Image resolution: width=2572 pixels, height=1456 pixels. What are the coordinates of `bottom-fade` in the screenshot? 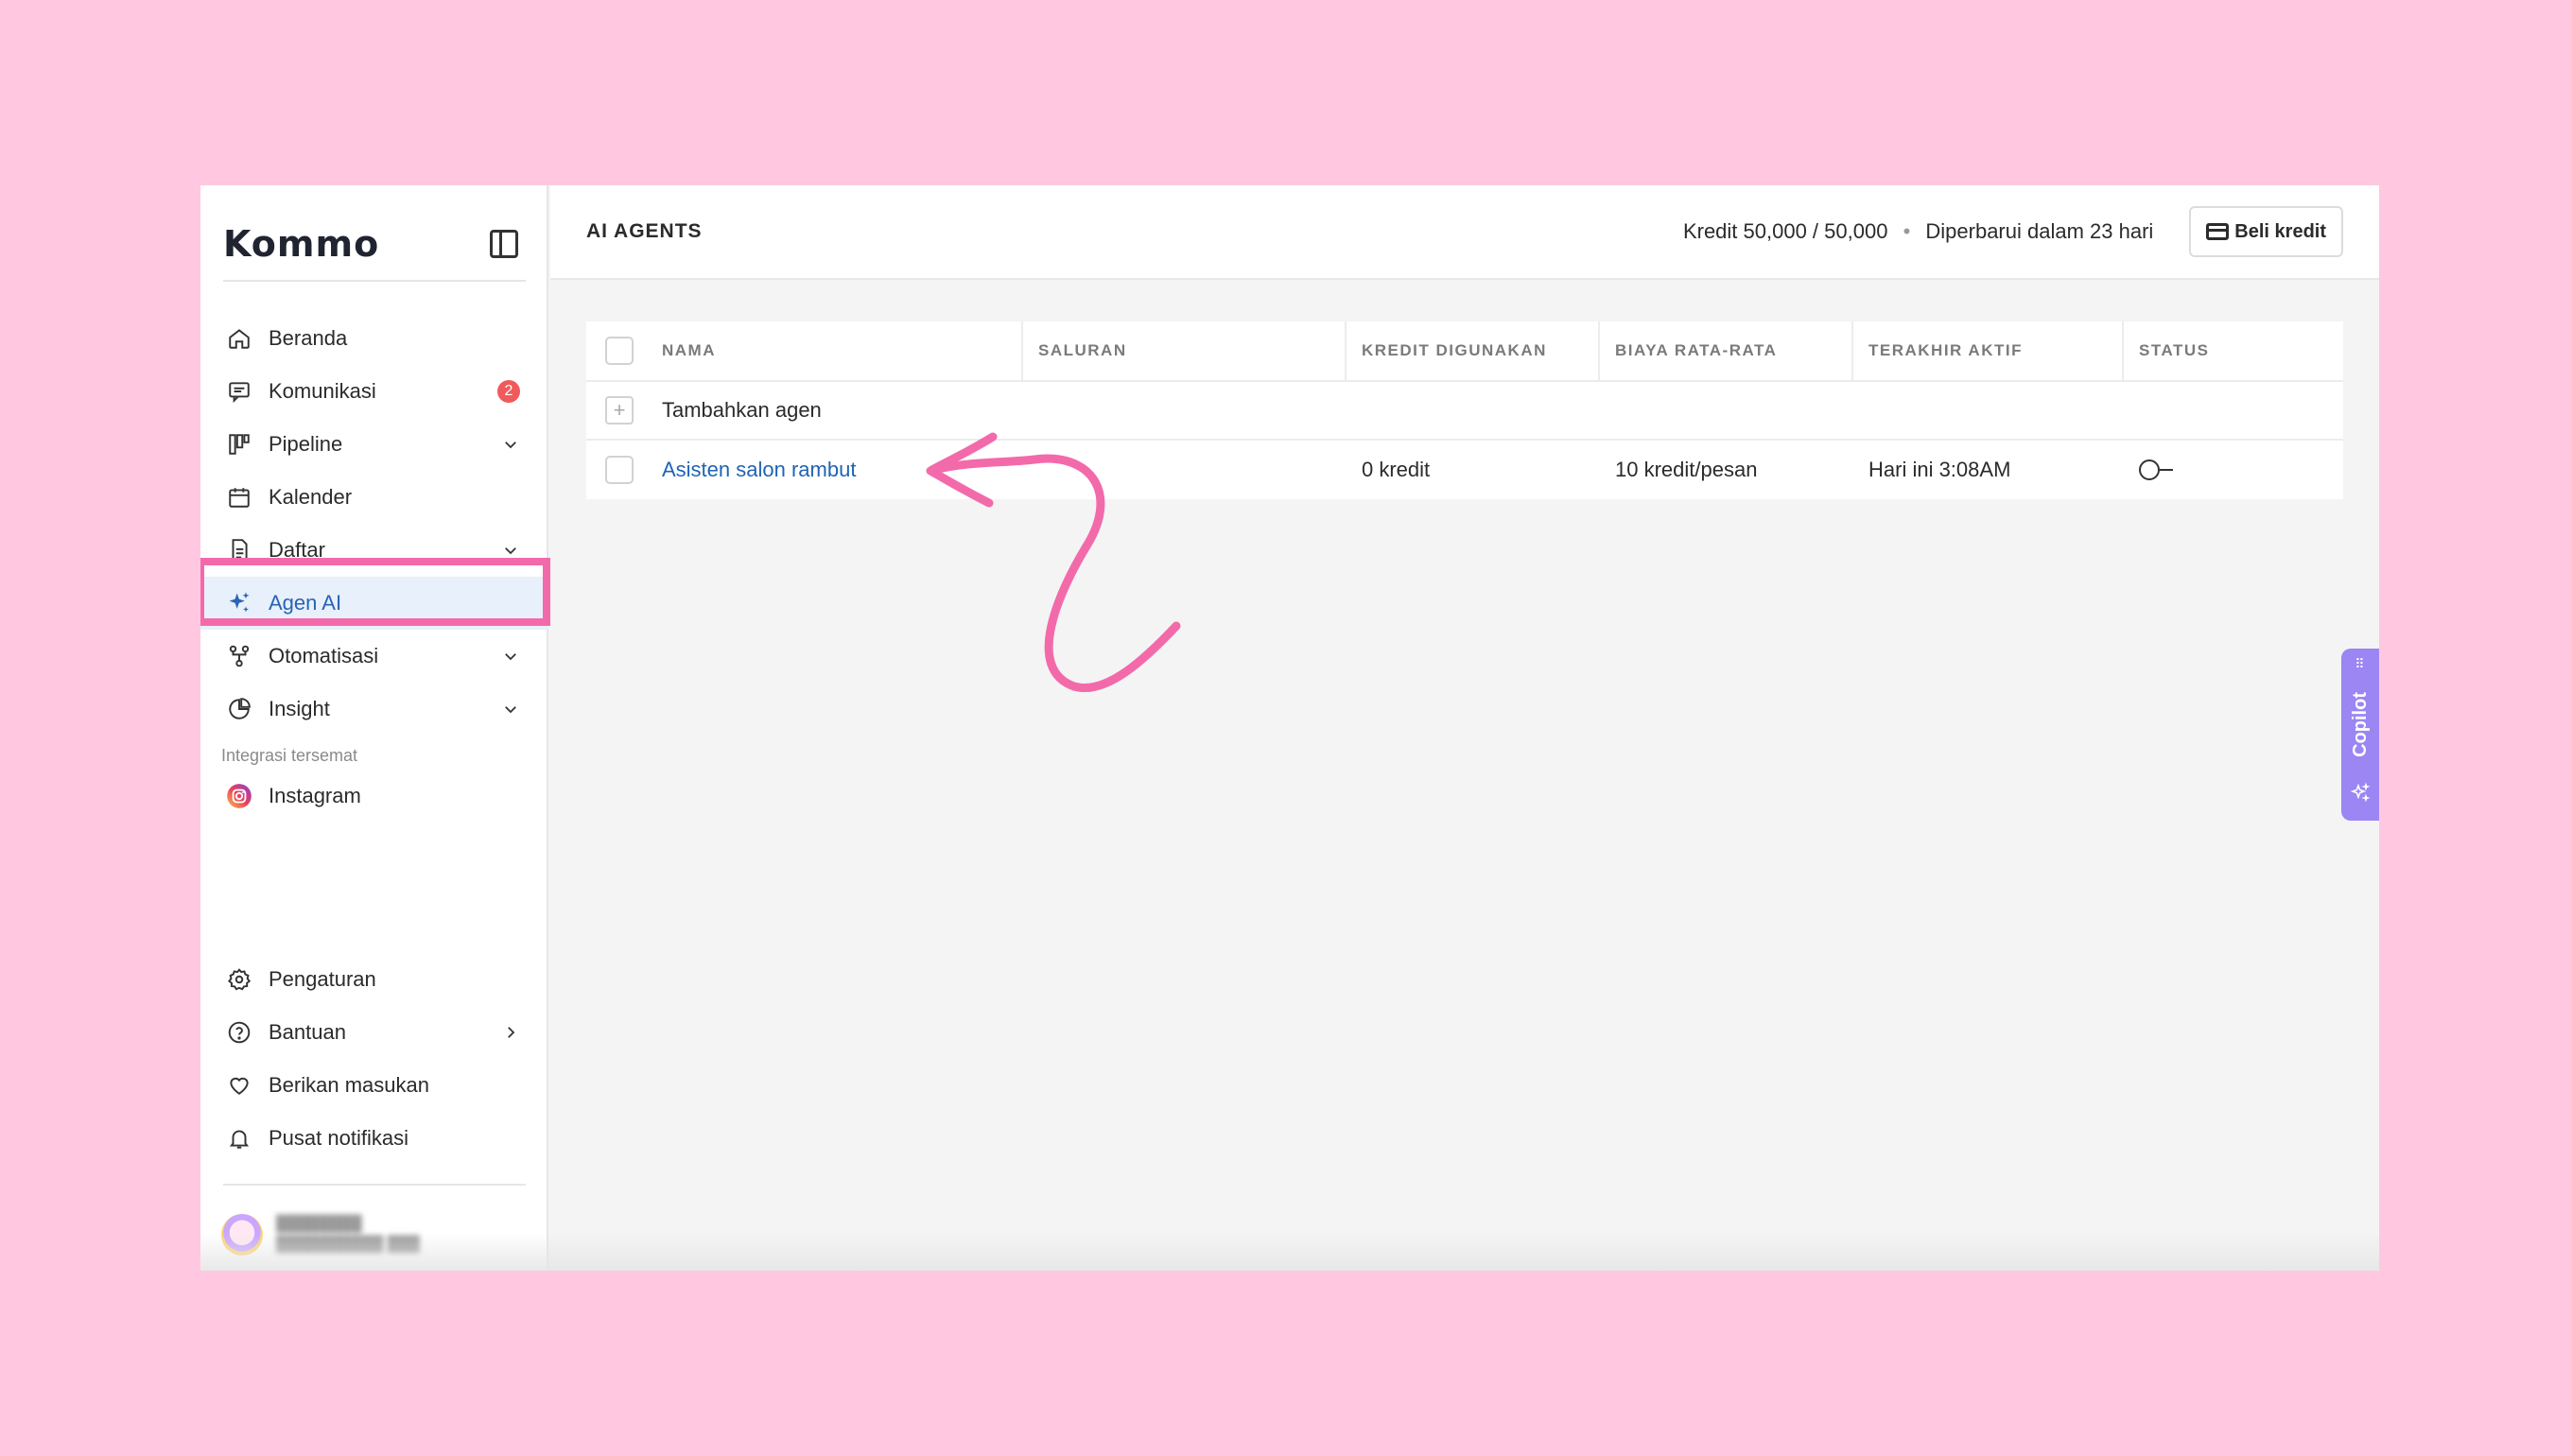 It's located at (1289, 1252).